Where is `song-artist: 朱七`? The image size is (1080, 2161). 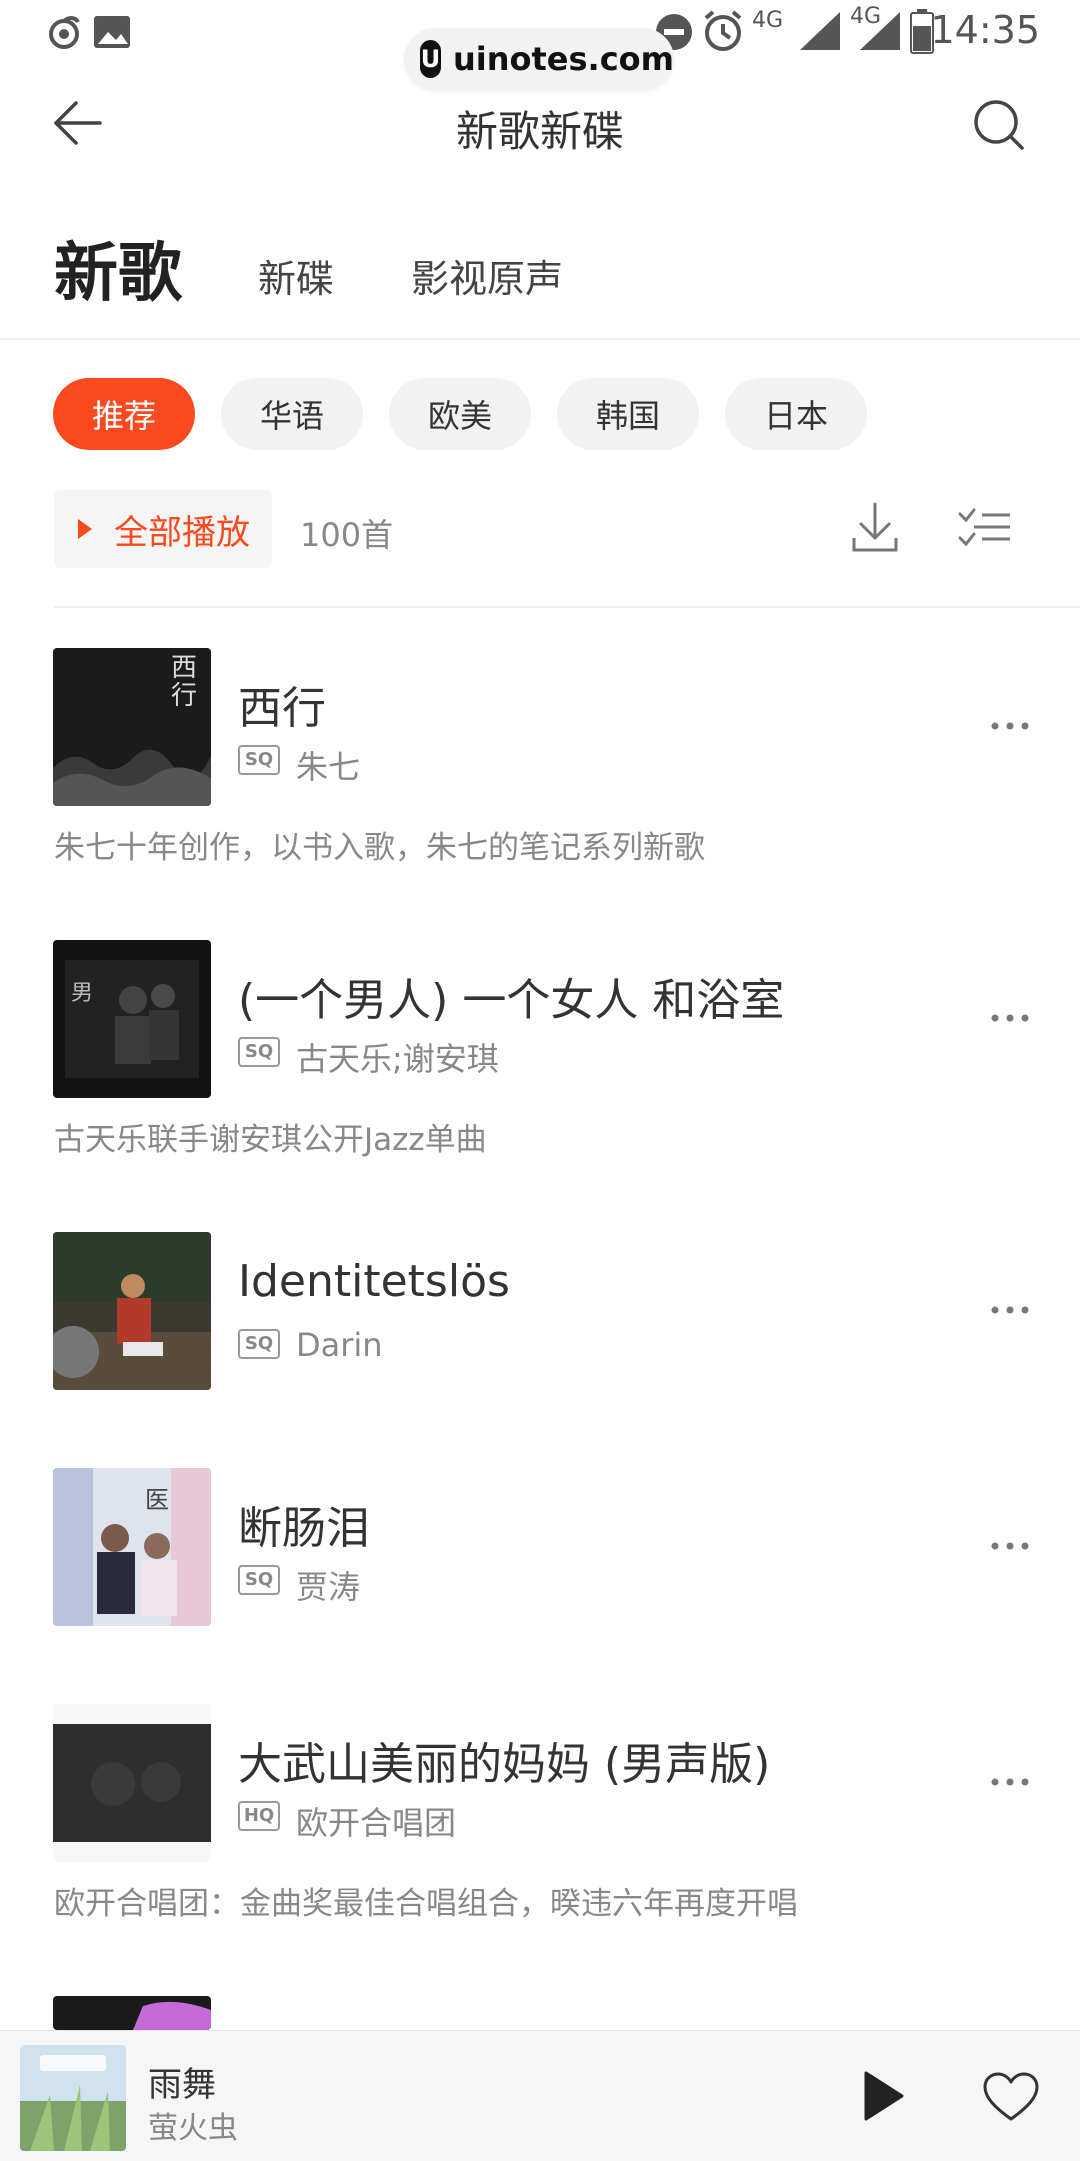 song-artist: 朱七 is located at coordinates (328, 767).